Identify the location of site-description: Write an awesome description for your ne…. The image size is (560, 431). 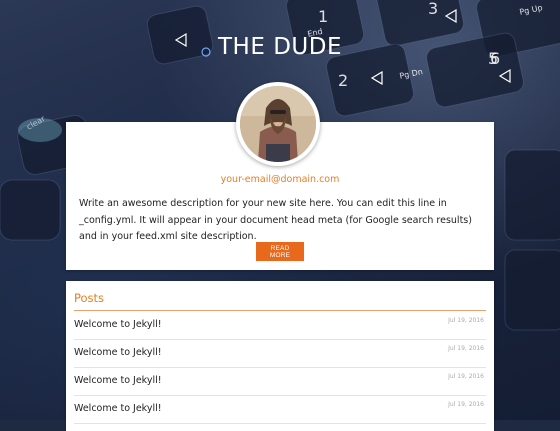
(275, 220).